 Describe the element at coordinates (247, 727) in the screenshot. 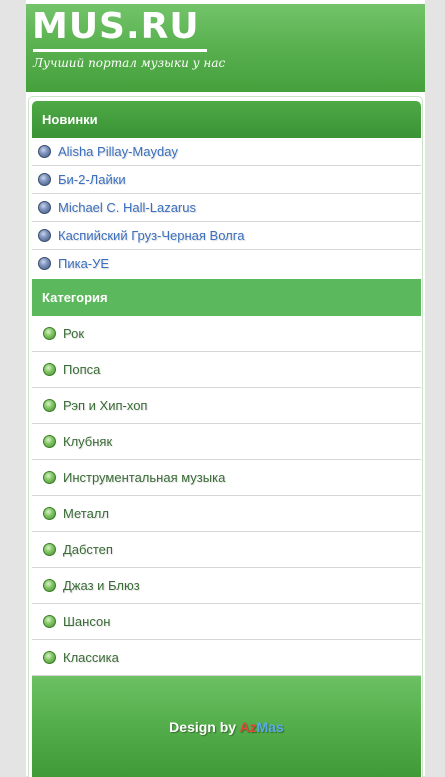

I see `footer-brand-az: Az` at that location.